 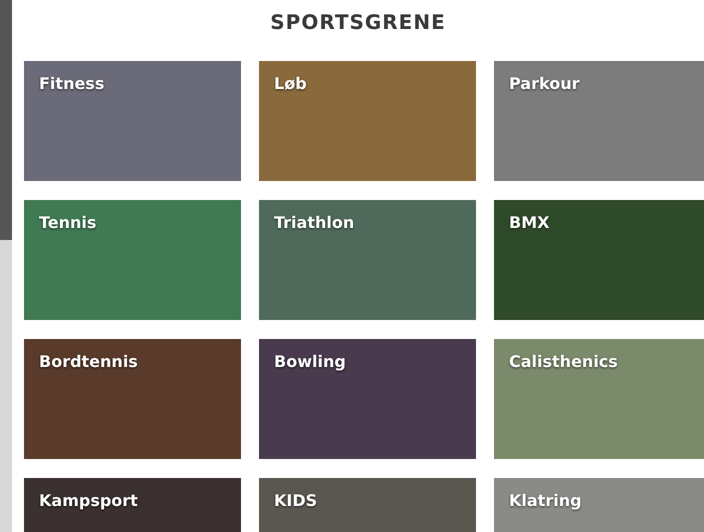 I want to click on sport-tile: Klatring, so click(x=599, y=505).